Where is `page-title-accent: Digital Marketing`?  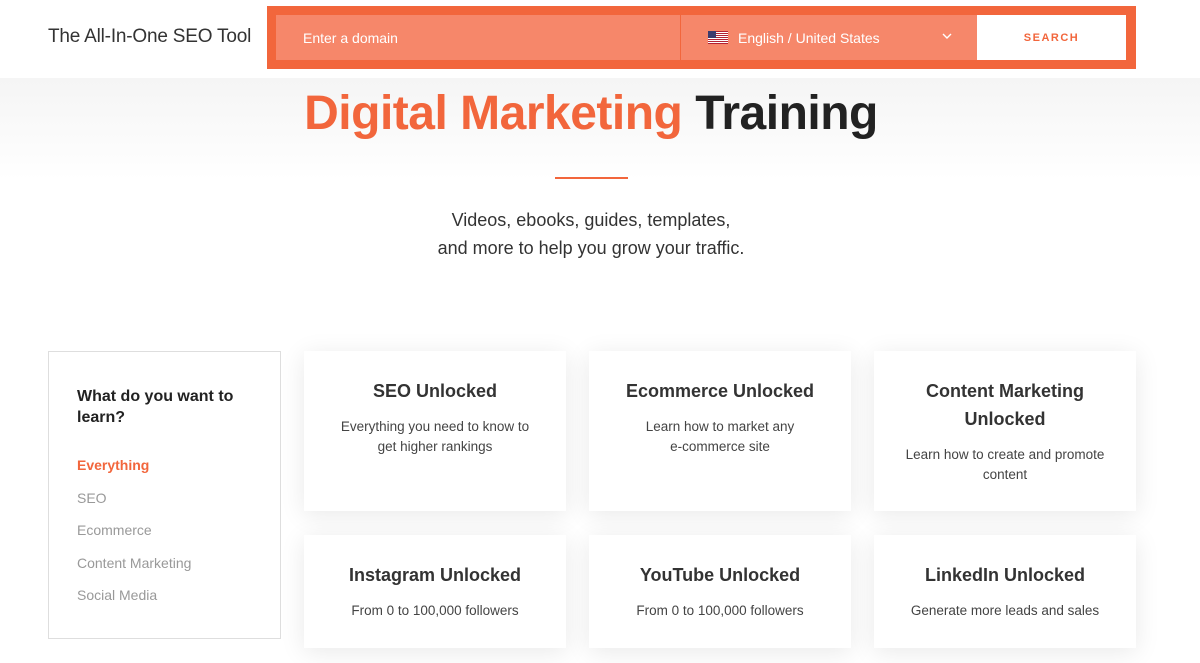
page-title-accent: Digital Marketing is located at coordinates (493, 113).